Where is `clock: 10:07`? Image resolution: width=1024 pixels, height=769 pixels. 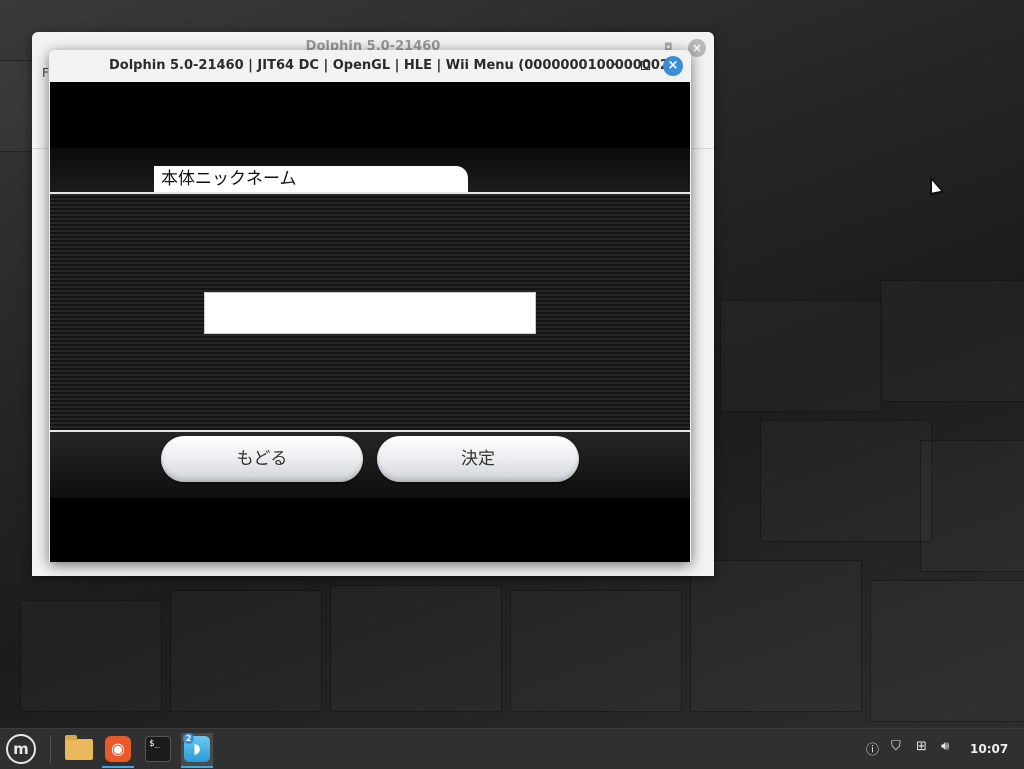
clock: 10:07 is located at coordinates (989, 749).